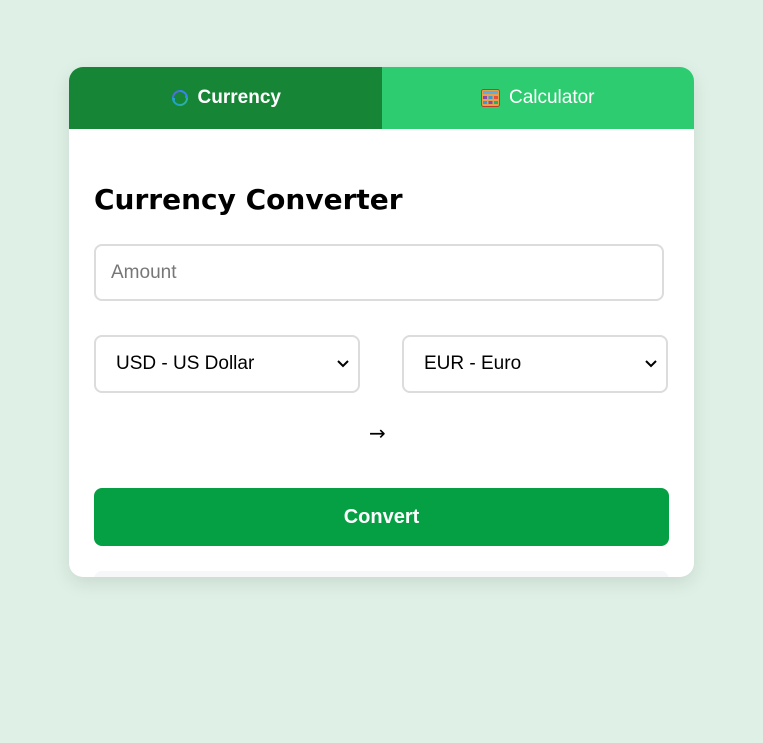  What do you see at coordinates (535, 364) in the screenshot?
I see `to-currency-select: EUR - Euro` at bounding box center [535, 364].